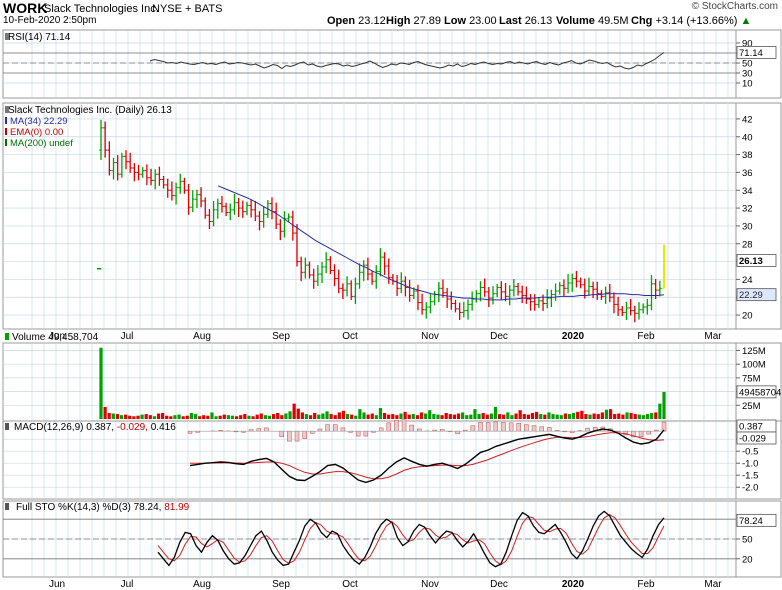 This screenshot has width=782, height=590. Describe the element at coordinates (499, 584) in the screenshot. I see `x-axis-label-bottom: Dec` at that location.